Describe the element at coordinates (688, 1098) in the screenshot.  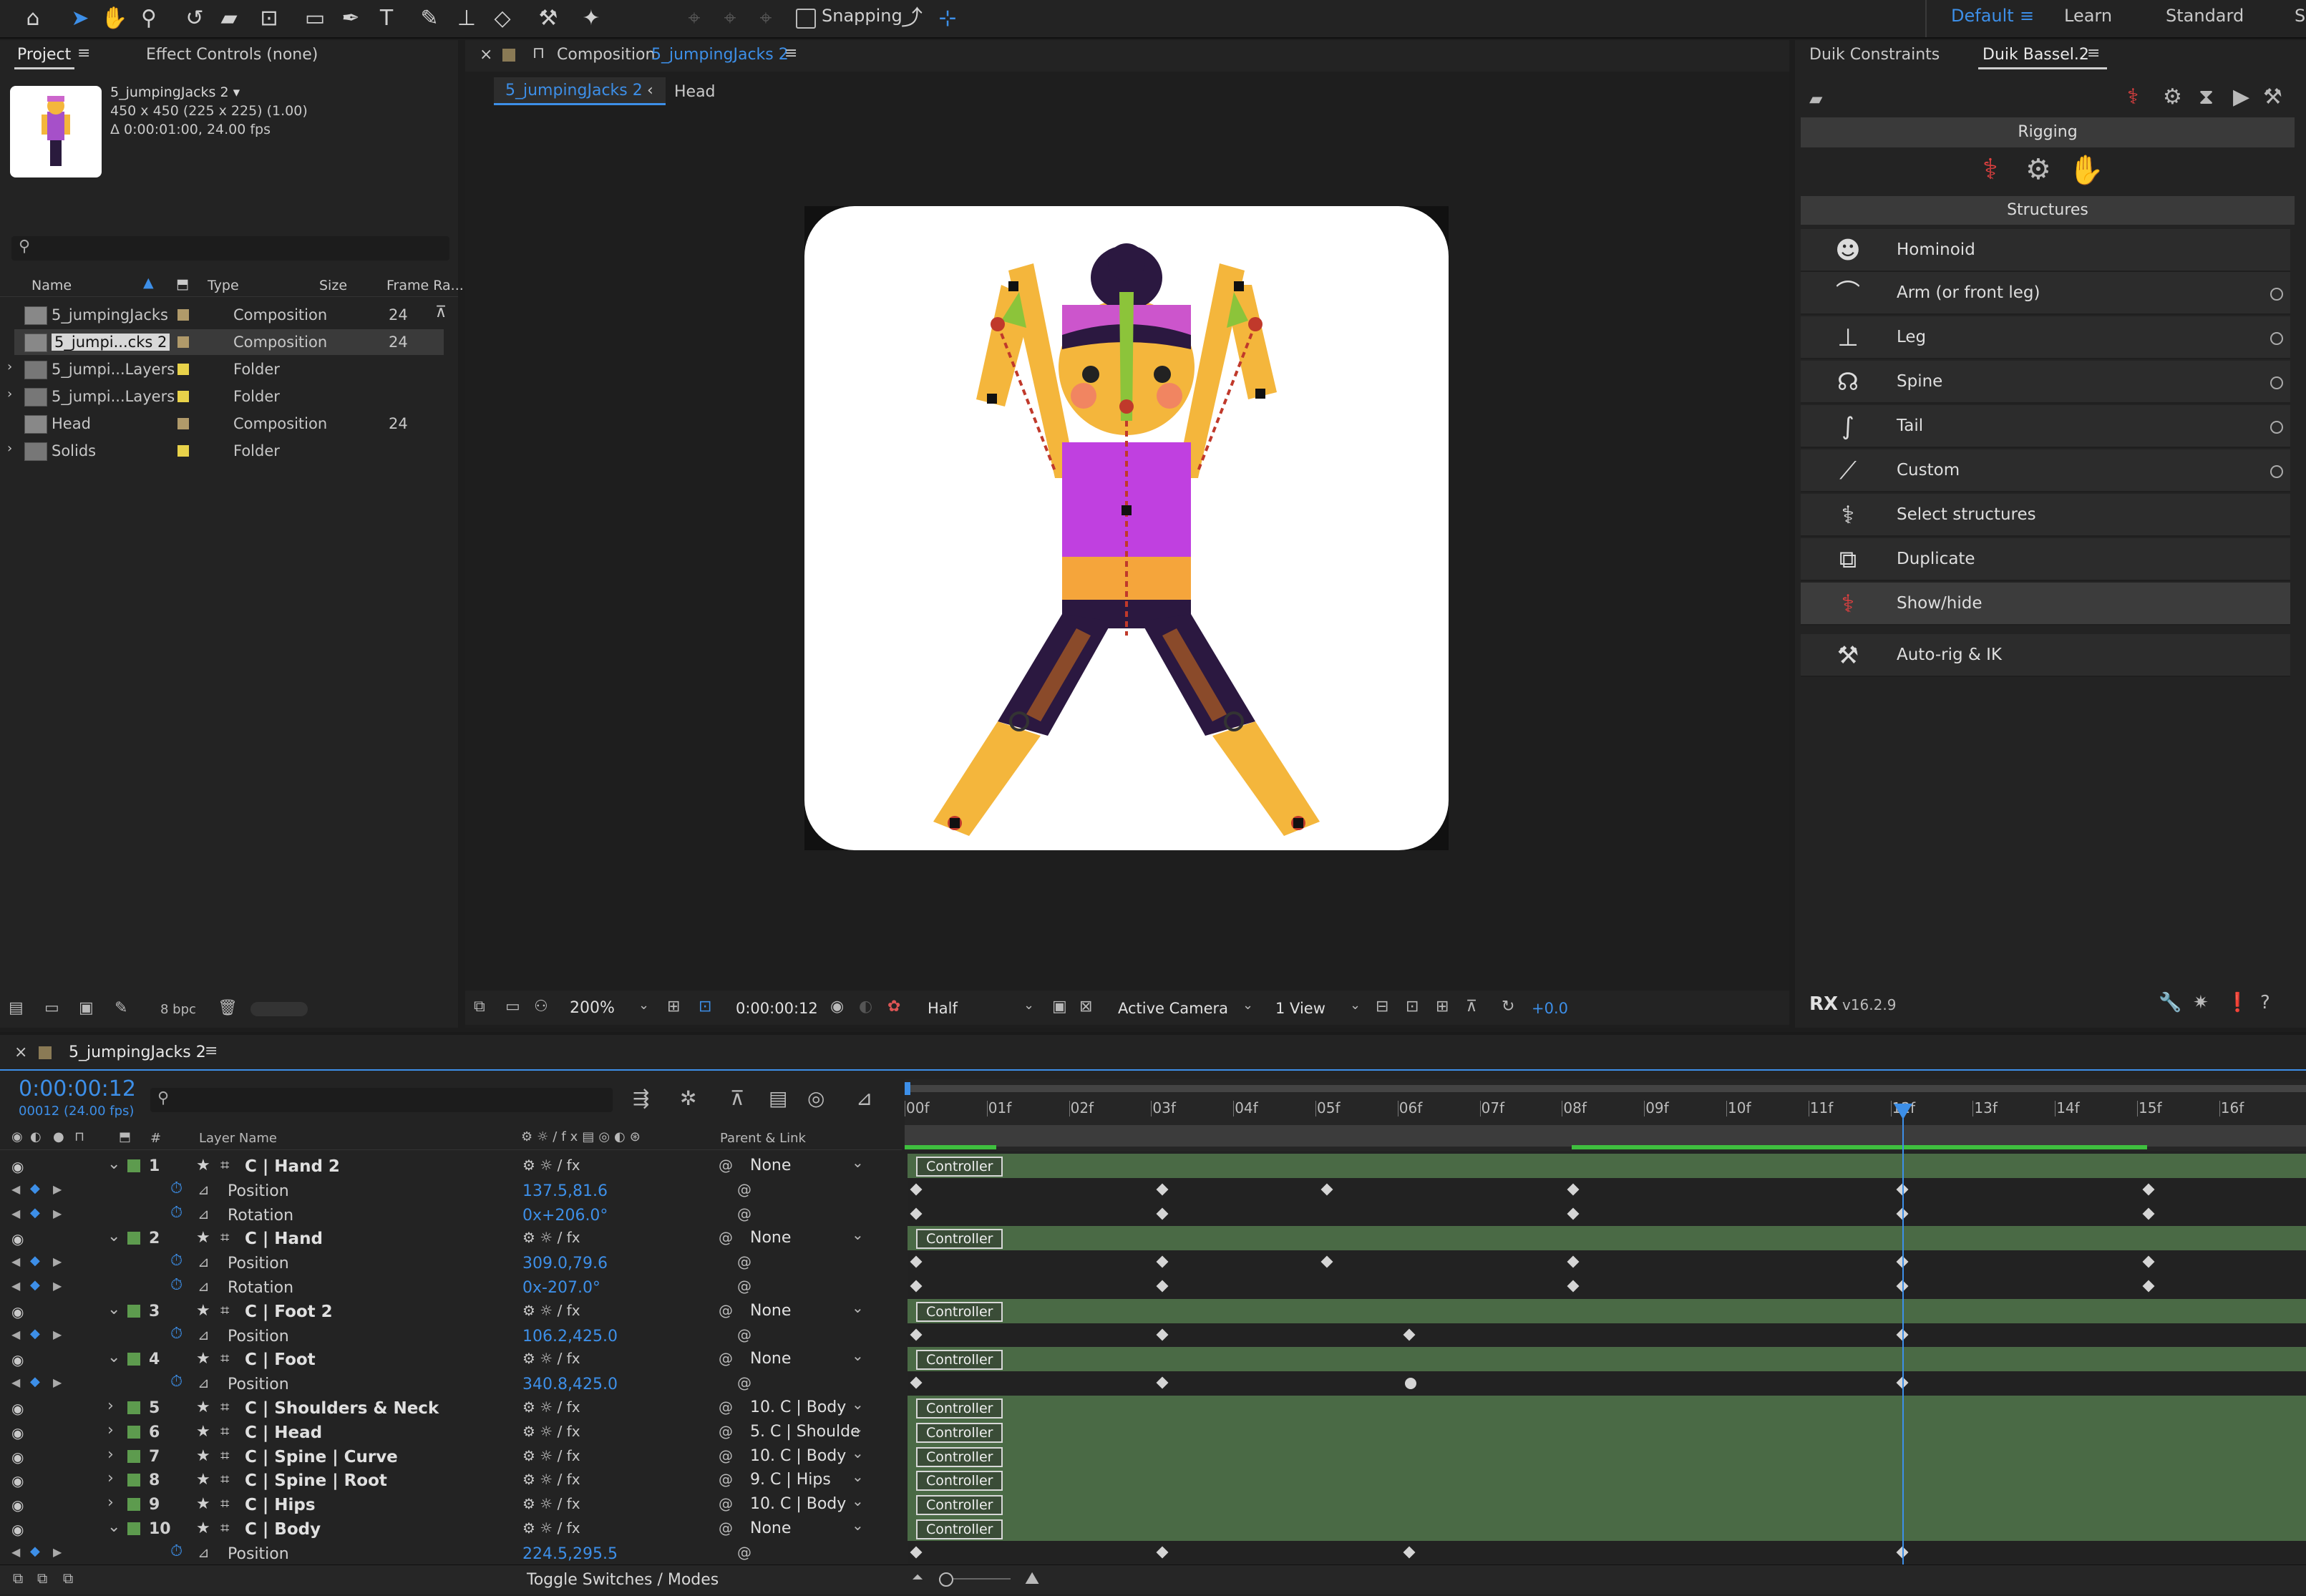
I see `draft-3d-icon: ✲` at that location.